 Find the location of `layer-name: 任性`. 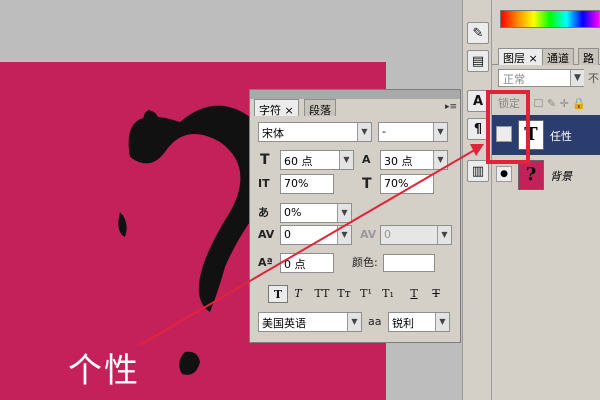

layer-name: 任性 is located at coordinates (561, 136).